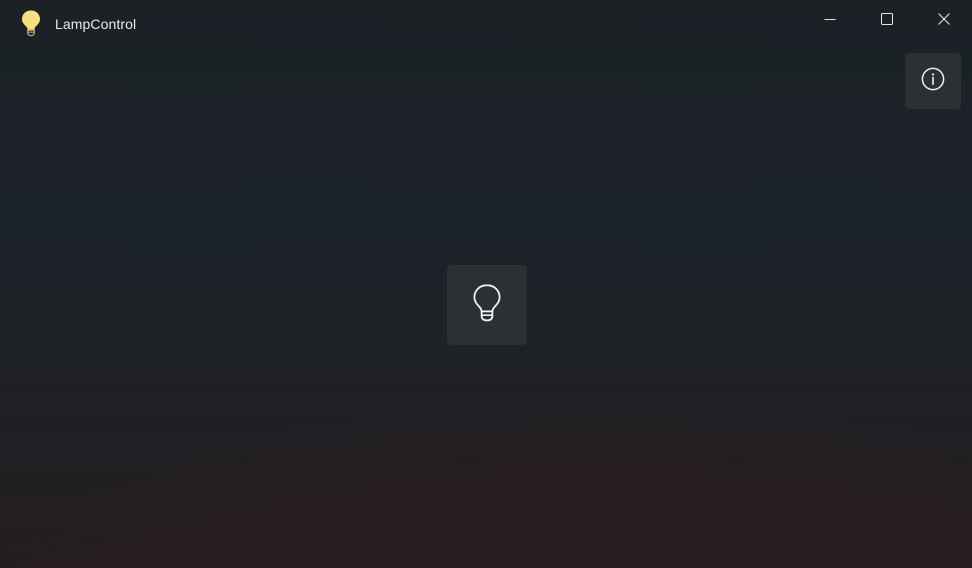 Image resolution: width=972 pixels, height=568 pixels. I want to click on app-title: LampControl, so click(96, 24).